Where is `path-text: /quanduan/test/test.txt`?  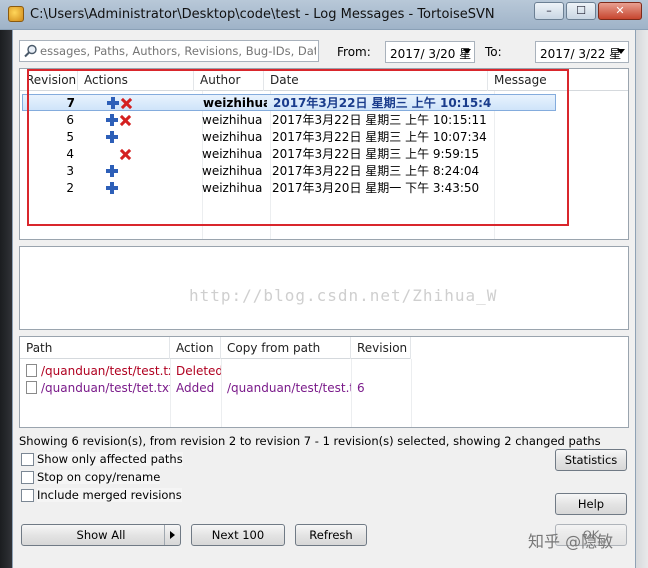
path-text: /quanduan/test/test.txt is located at coordinates (105, 371).